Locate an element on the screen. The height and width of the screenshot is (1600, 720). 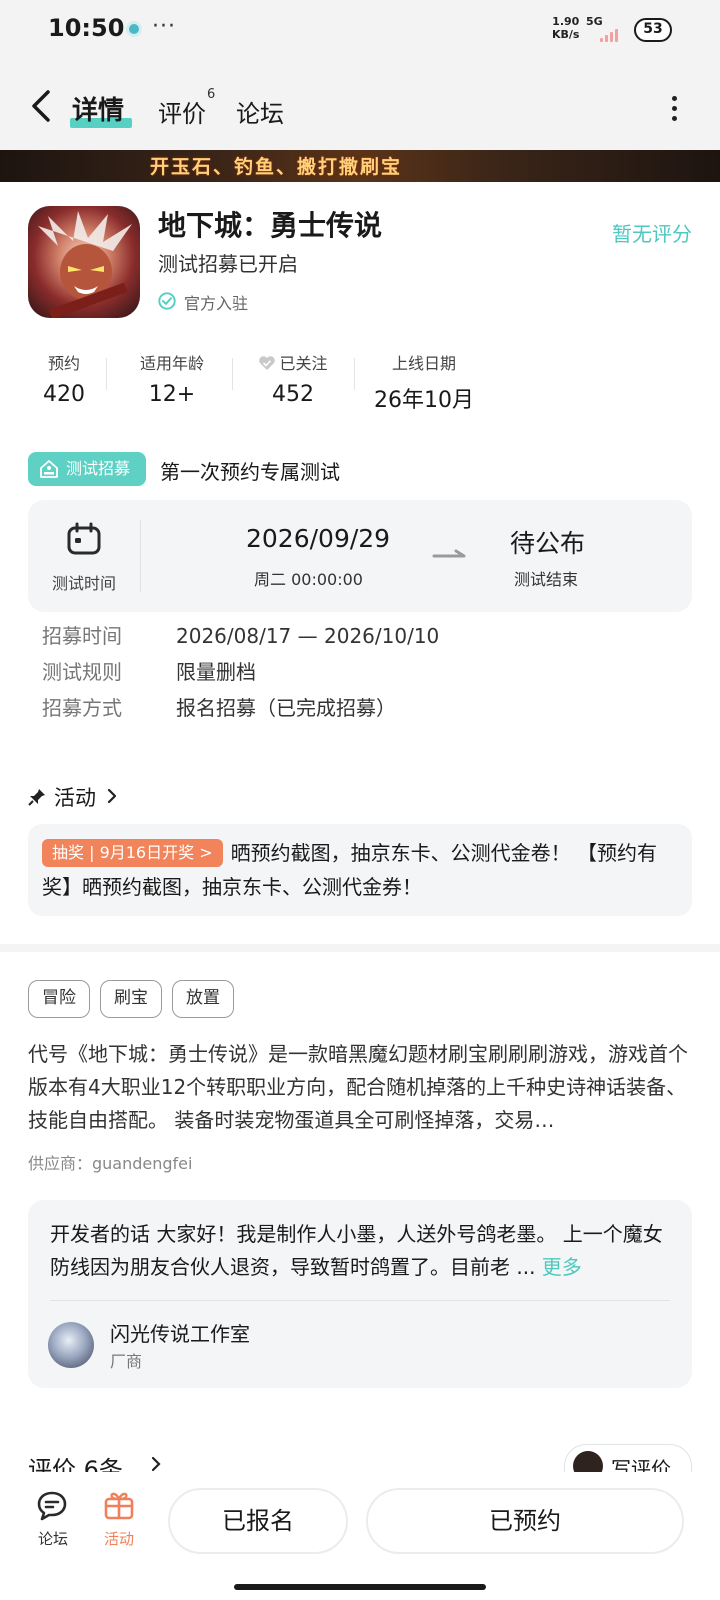
info-value: 限量删档 is located at coordinates (216, 672).